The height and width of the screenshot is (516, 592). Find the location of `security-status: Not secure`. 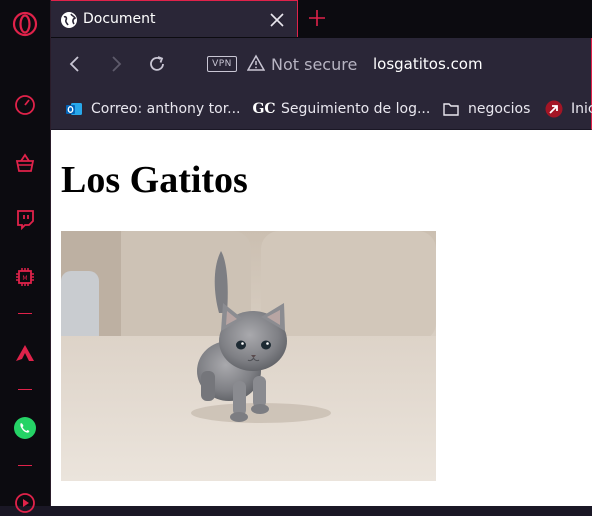

security-status: Not secure is located at coordinates (314, 64).